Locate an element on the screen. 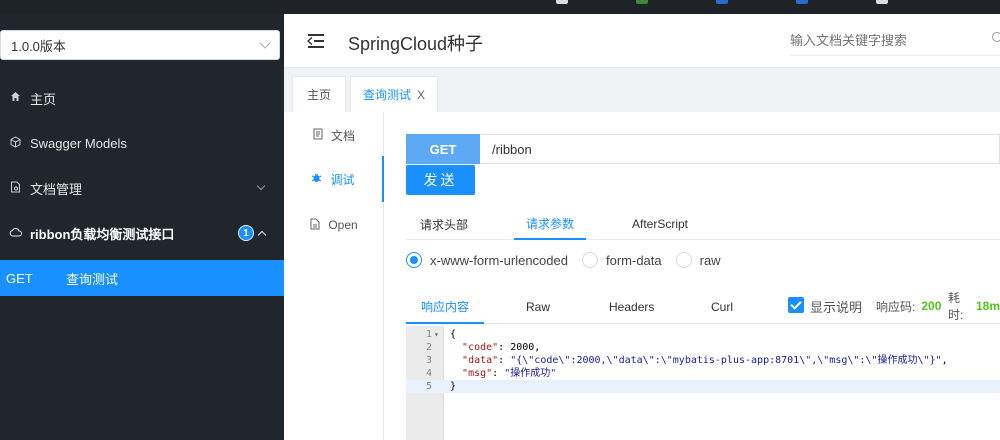 The height and width of the screenshot is (440, 1000). doc-manage-icon is located at coordinates (15, 188).